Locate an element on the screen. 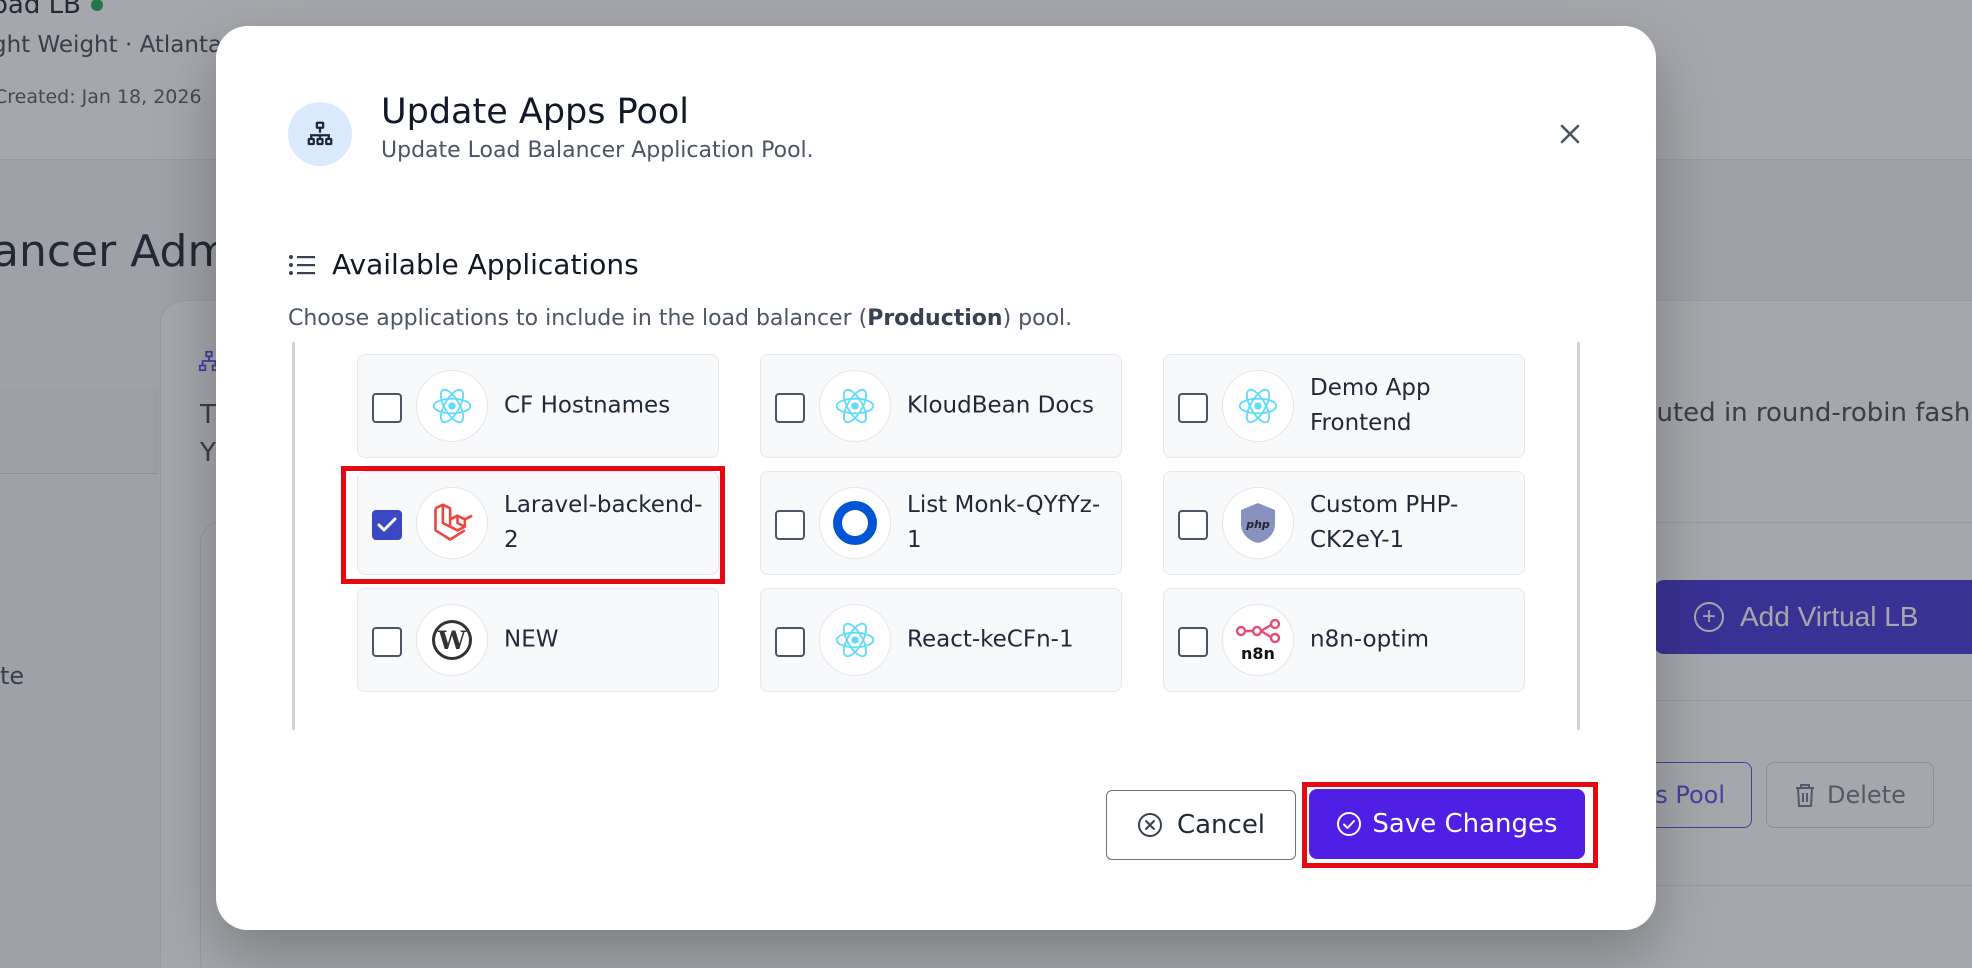 Image resolution: width=1972 pixels, height=968 pixels. php-icon: php is located at coordinates (1258, 523).